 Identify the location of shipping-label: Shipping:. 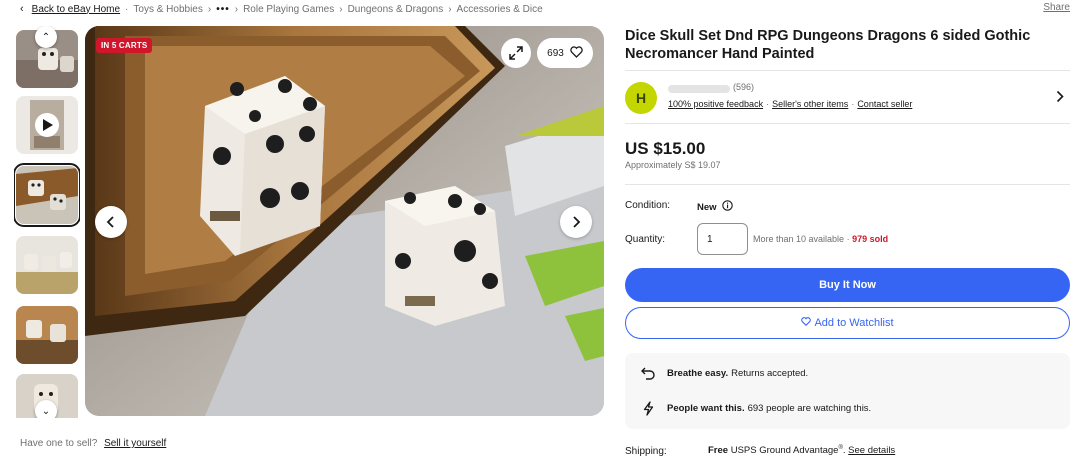
(646, 451).